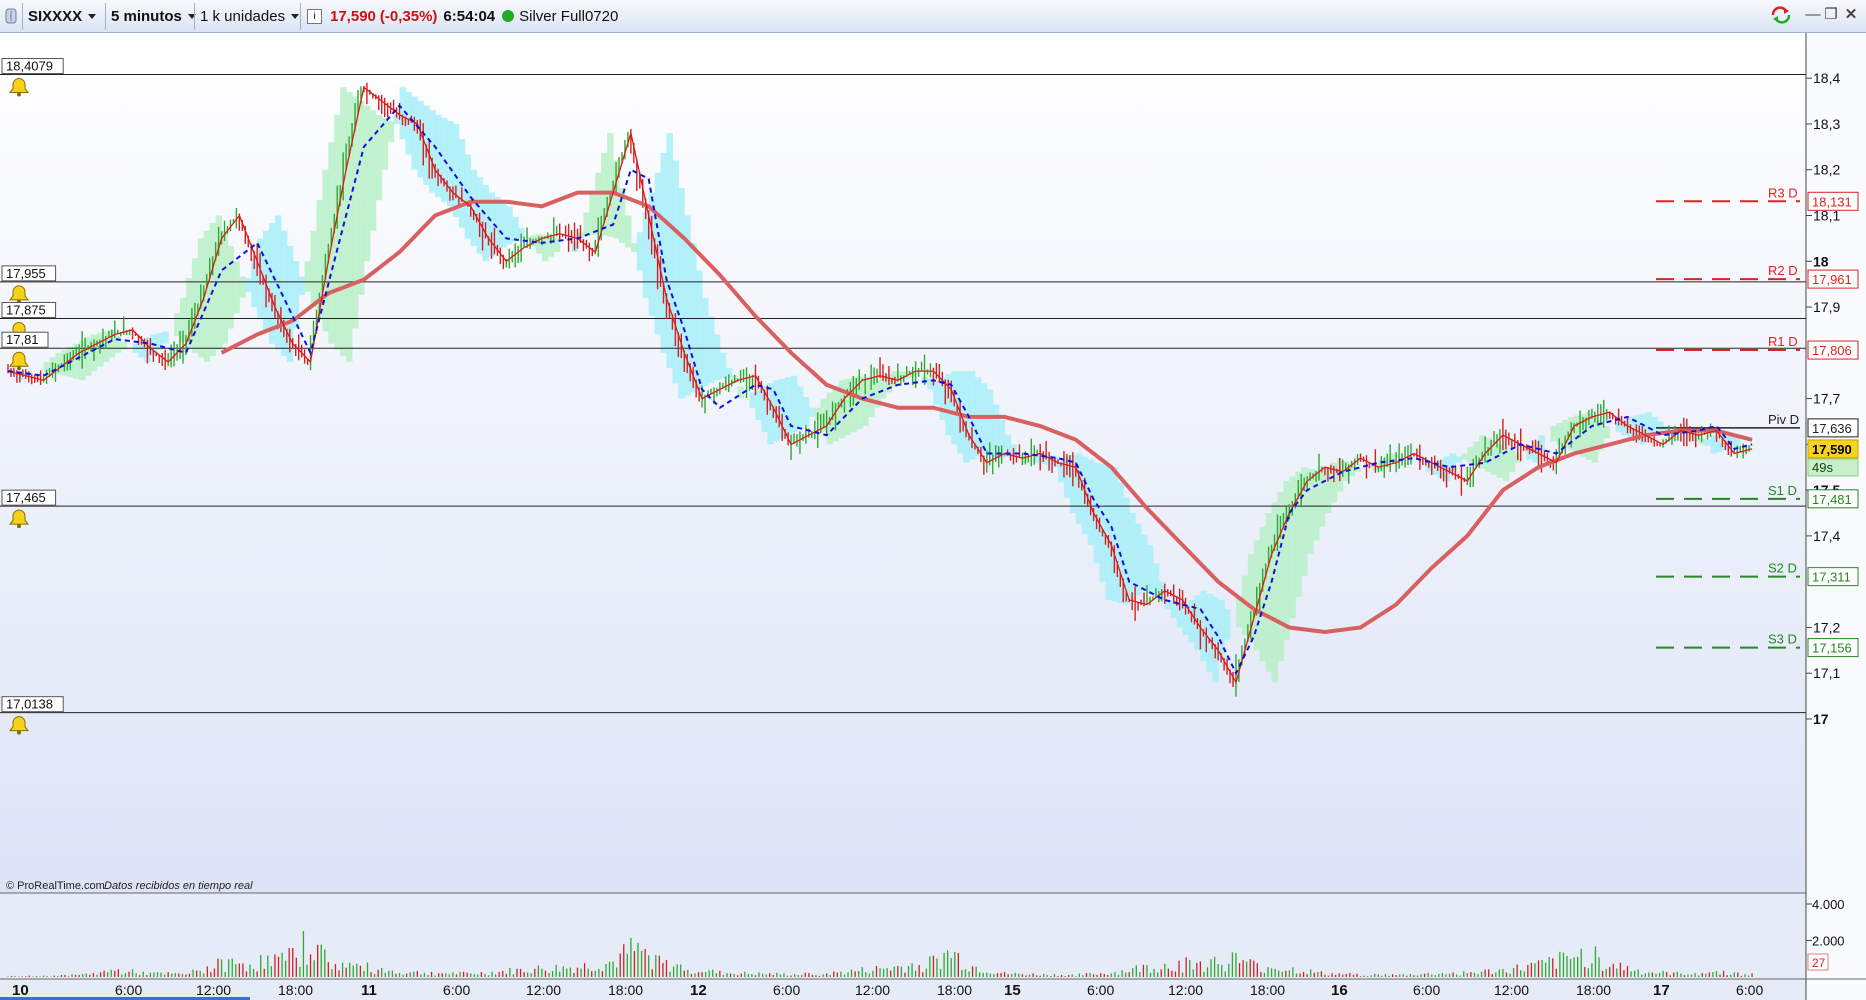  What do you see at coordinates (1832, 350) in the screenshot?
I see `pivot-price-label: 17,806` at bounding box center [1832, 350].